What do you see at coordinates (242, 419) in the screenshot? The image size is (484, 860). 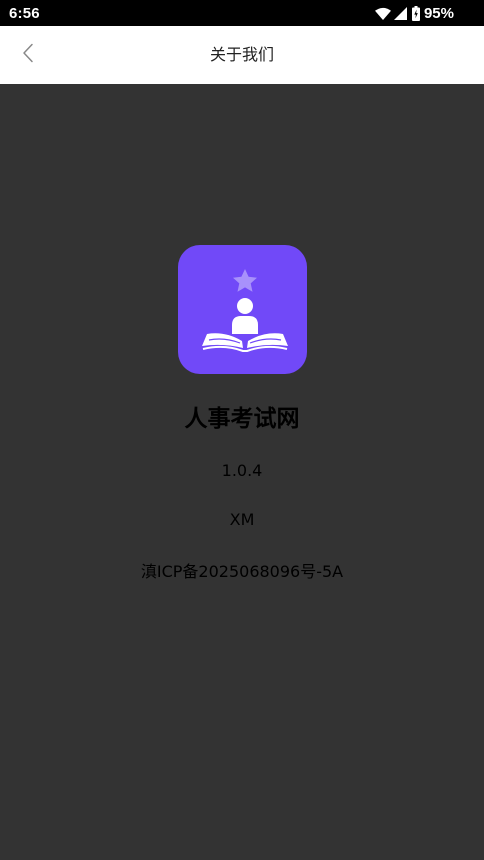 I see `app-name: 人事考试网` at bounding box center [242, 419].